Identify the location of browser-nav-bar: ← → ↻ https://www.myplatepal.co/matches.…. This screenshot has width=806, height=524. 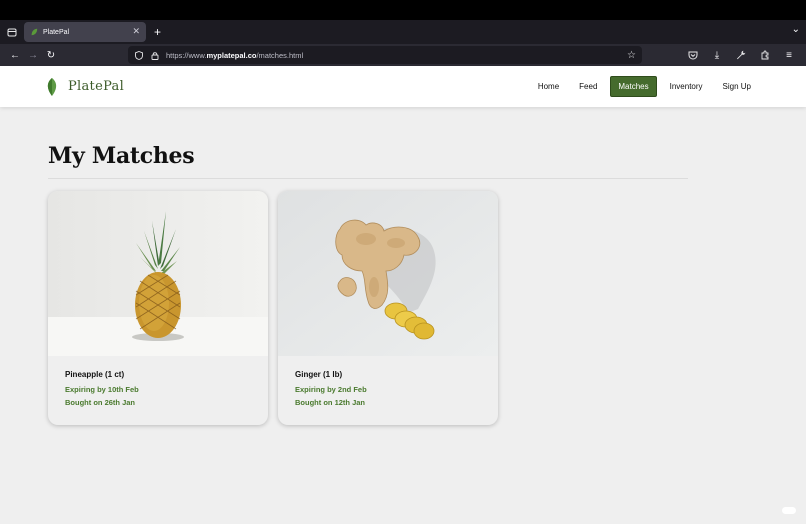
(403, 55).